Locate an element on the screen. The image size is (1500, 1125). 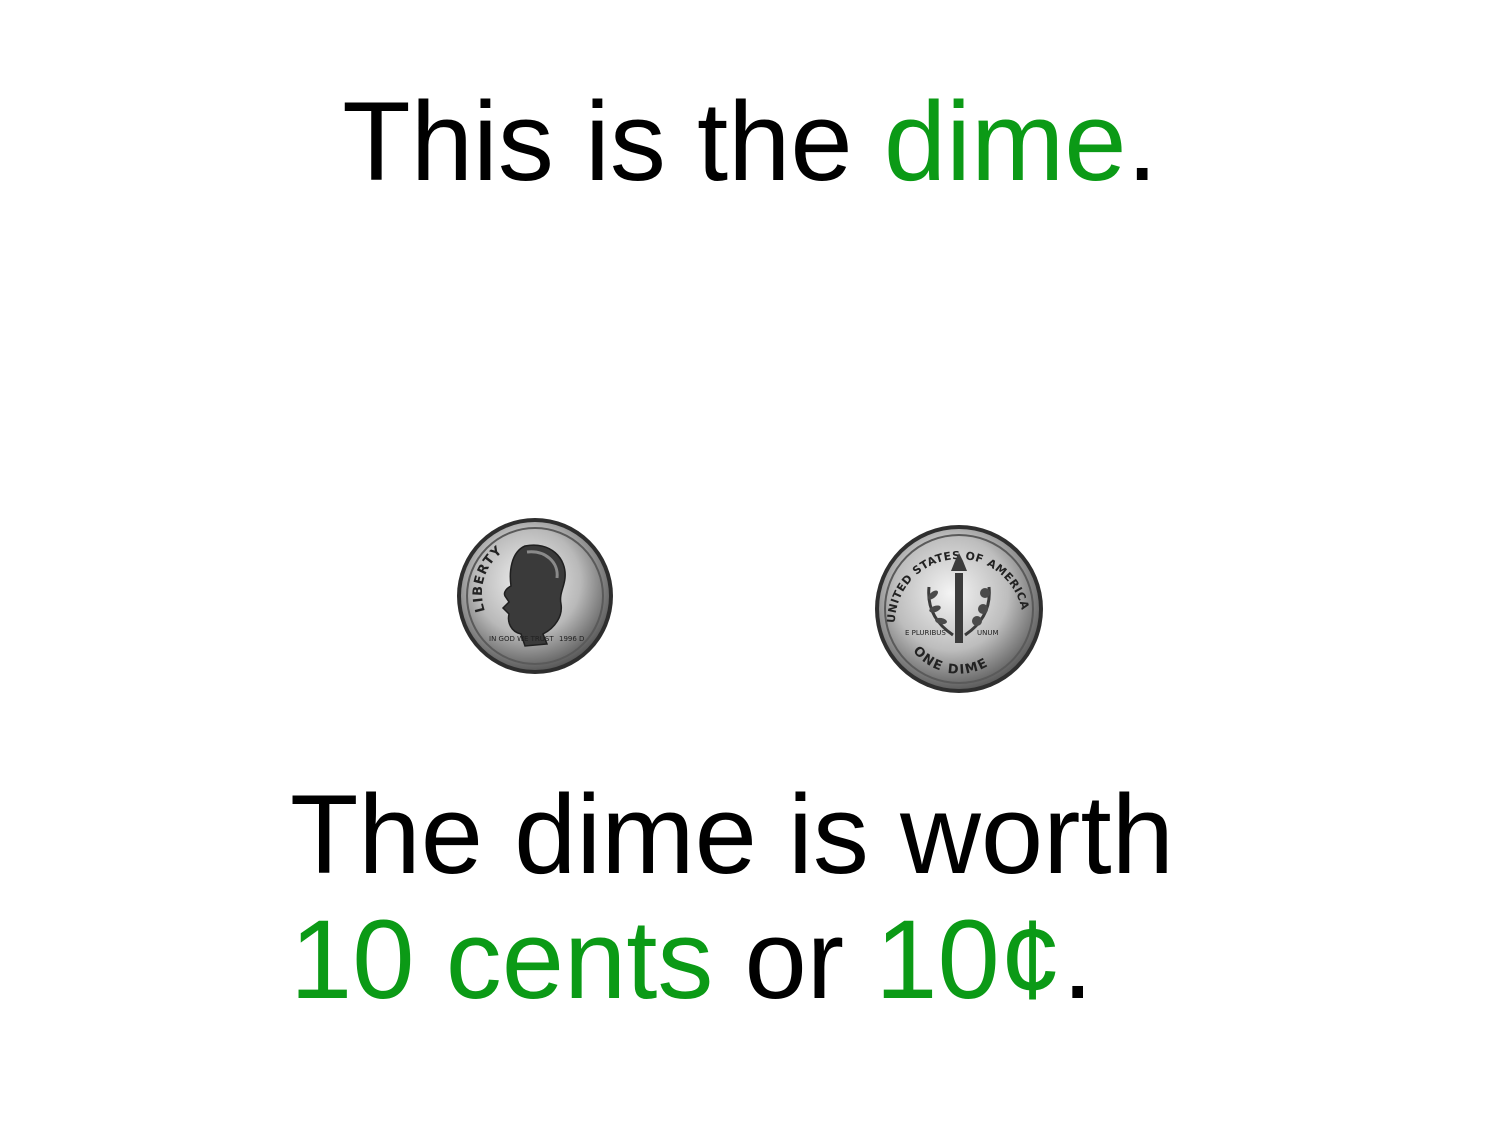
back-inscription-mid-right: UNUM is located at coordinates (988, 633).